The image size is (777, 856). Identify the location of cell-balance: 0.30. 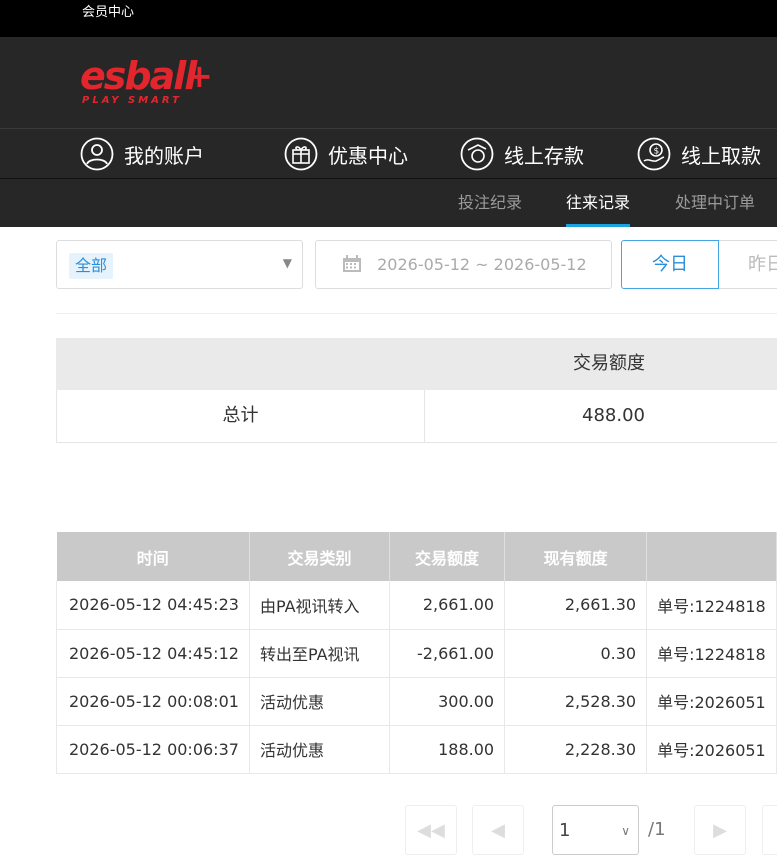
(576, 653).